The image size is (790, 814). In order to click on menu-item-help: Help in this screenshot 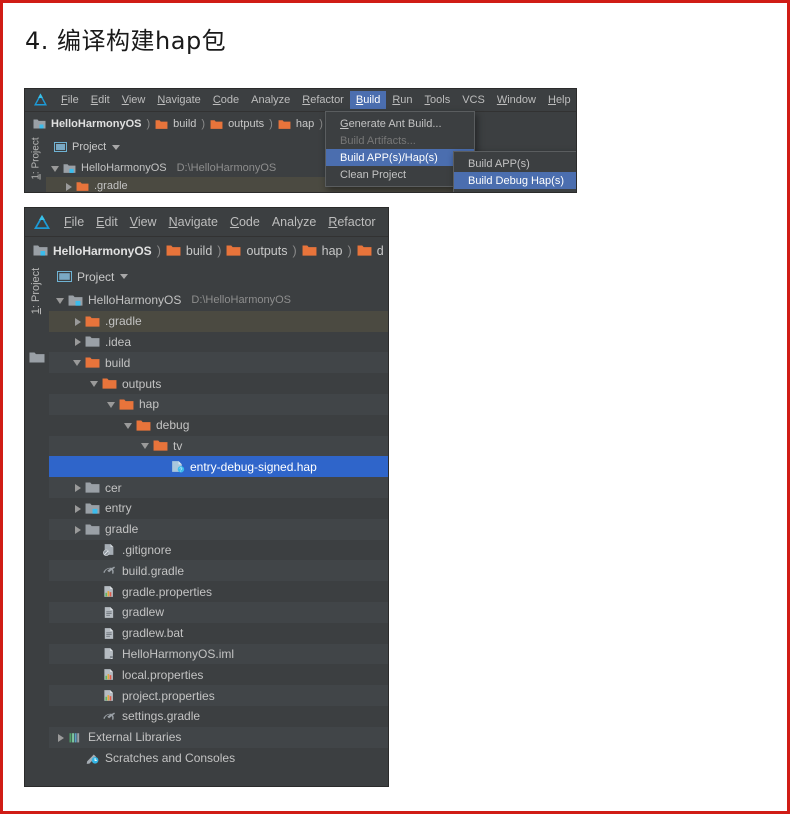, I will do `click(559, 100)`.